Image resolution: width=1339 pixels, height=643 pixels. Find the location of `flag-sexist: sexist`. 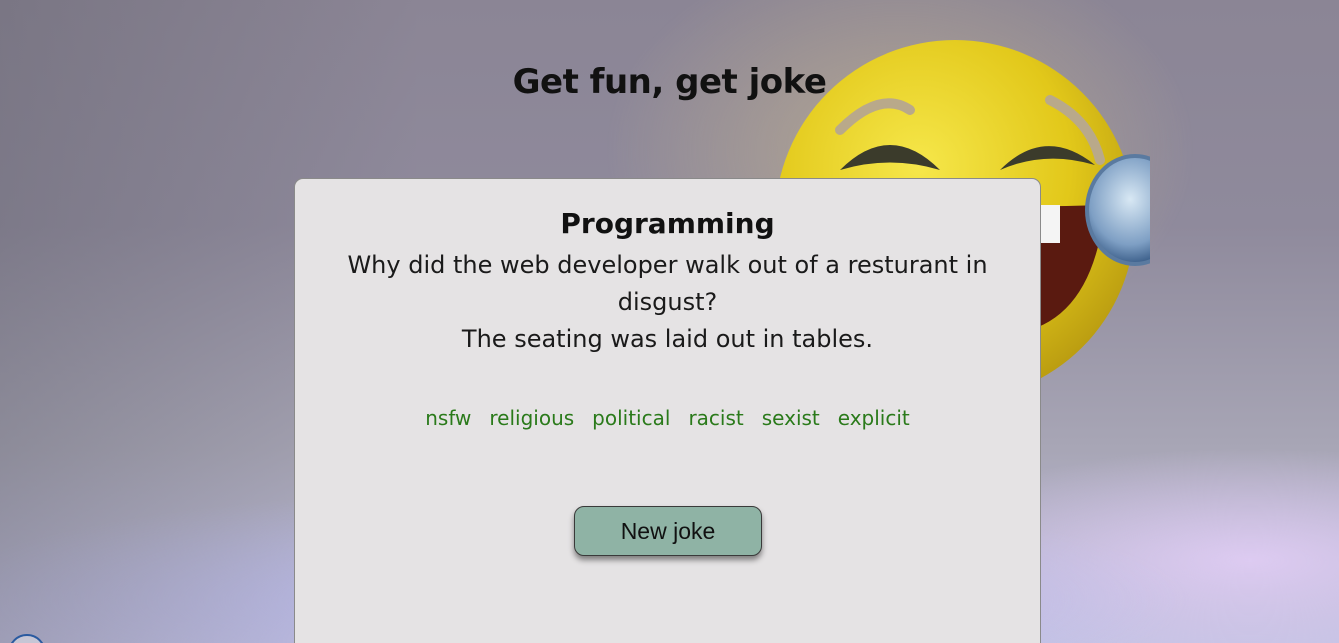

flag-sexist: sexist is located at coordinates (790, 418).